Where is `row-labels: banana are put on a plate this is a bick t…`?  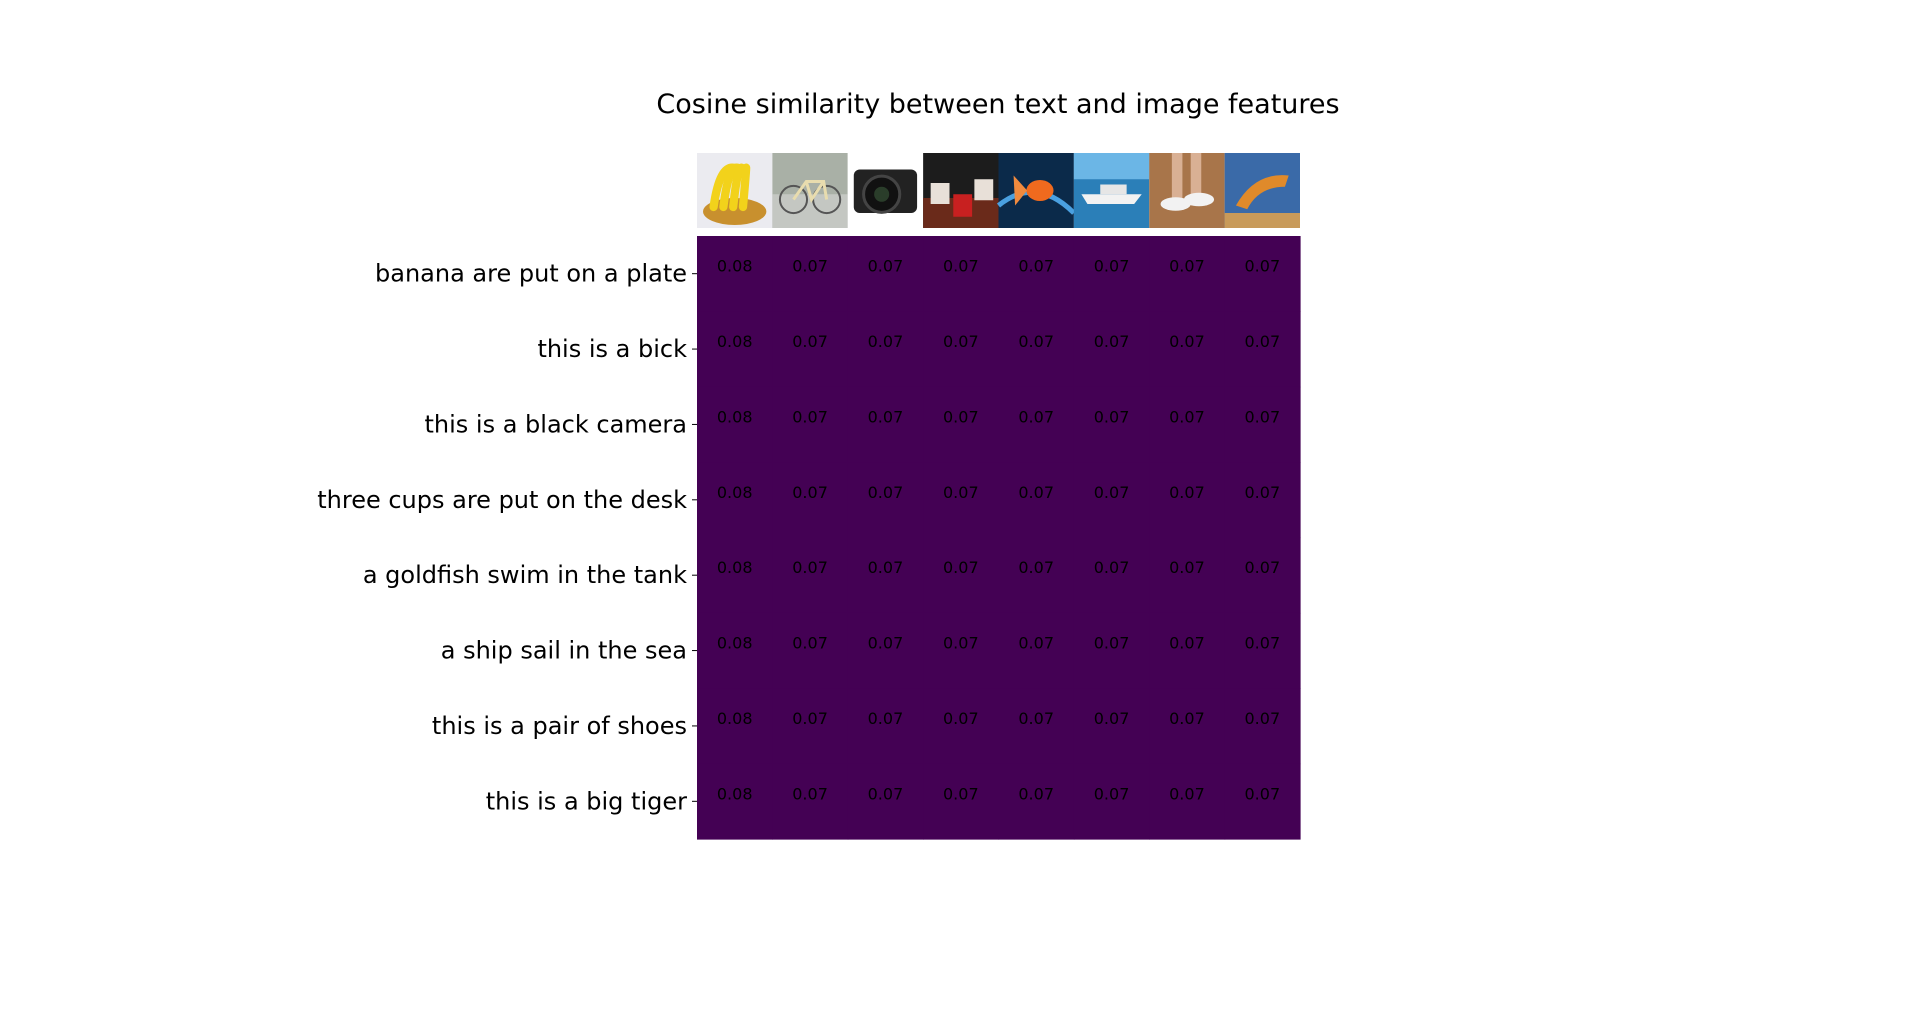 row-labels: banana are put on a plate this is a bick t… is located at coordinates (502, 538).